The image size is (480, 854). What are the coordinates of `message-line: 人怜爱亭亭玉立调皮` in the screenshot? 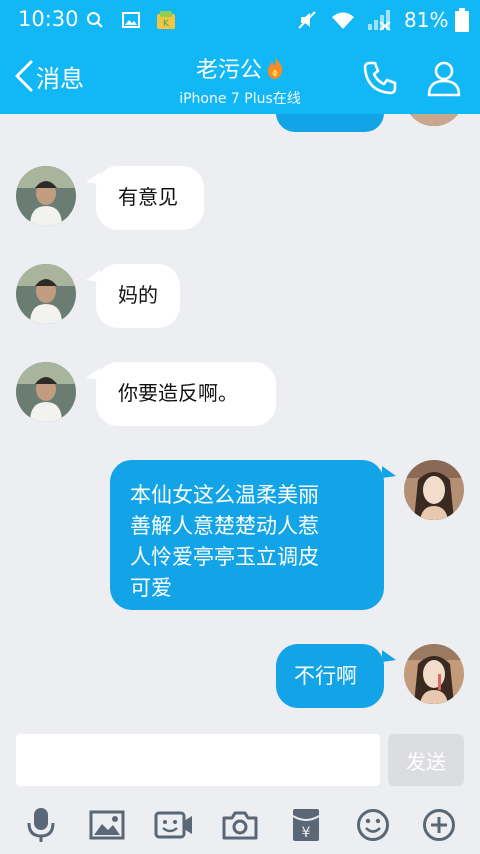 It's located at (224, 557).